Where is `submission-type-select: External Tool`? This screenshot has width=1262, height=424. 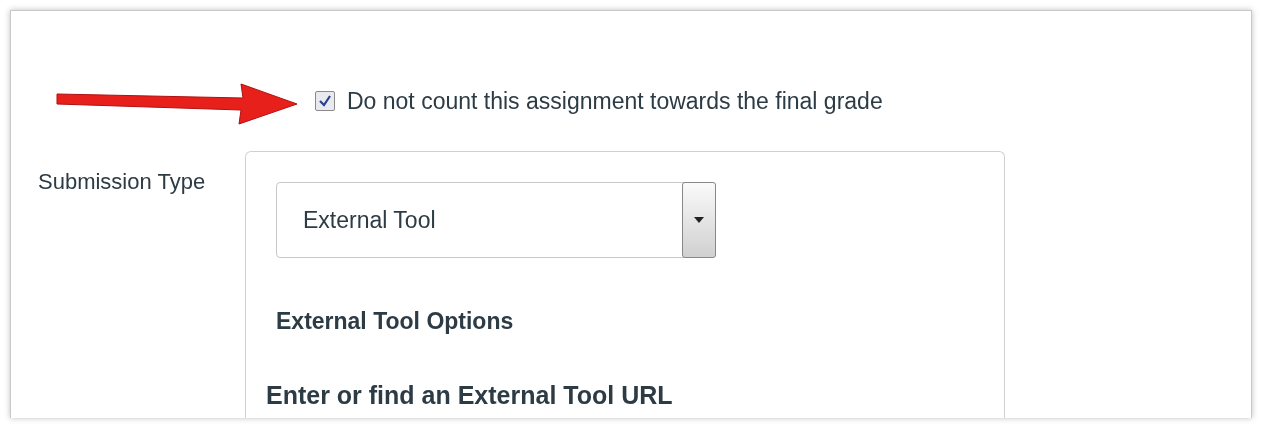 submission-type-select: External Tool is located at coordinates (496, 220).